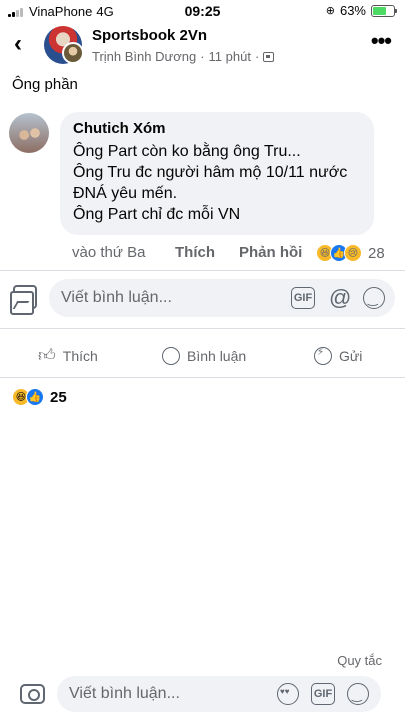  I want to click on post-text: Ông phần, so click(45, 84).